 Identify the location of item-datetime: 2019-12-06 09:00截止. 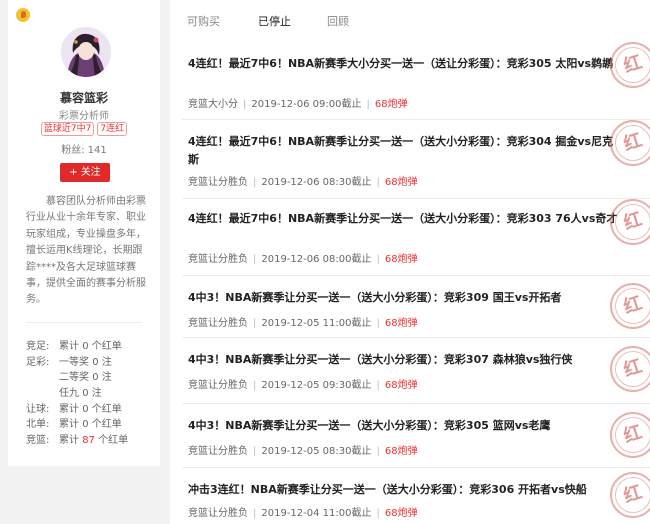
(306, 104).